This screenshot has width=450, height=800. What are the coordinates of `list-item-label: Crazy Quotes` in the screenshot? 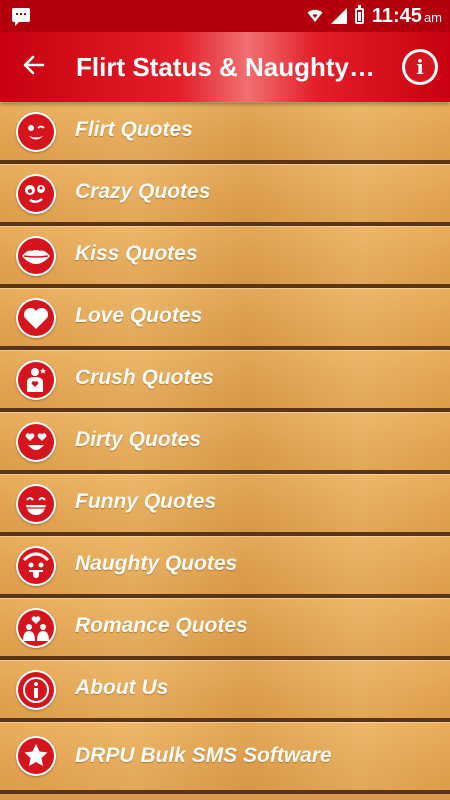 It's located at (143, 191).